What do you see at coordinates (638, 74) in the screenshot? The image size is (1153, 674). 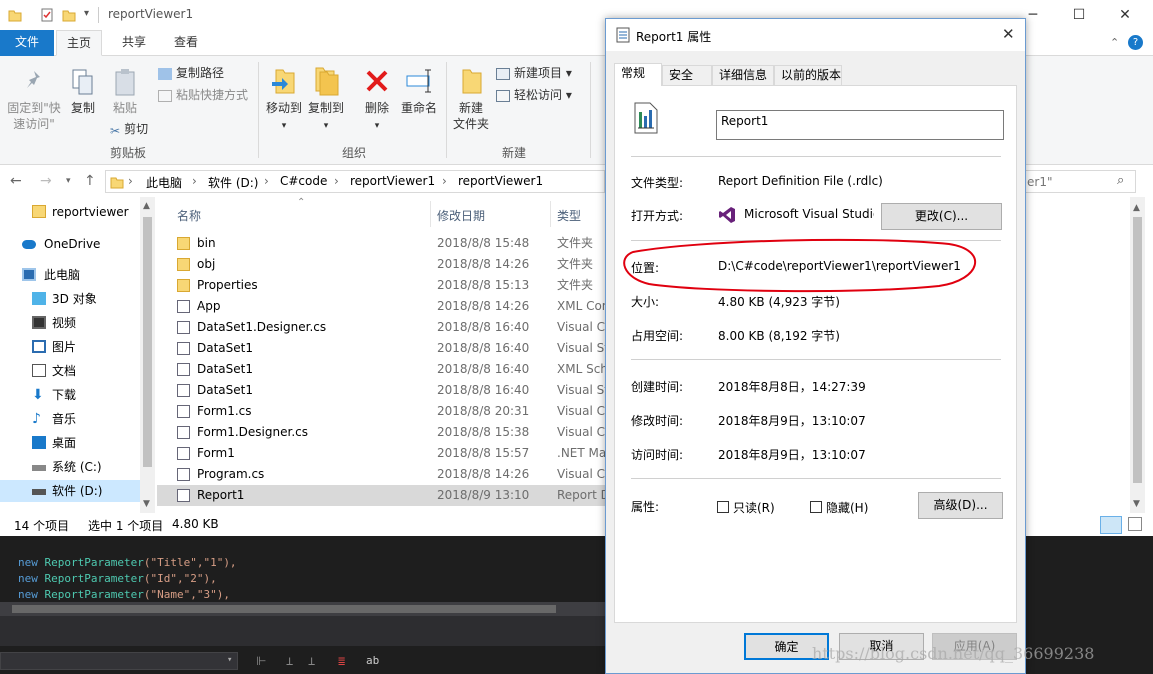 I see `tab-general: 常规` at bounding box center [638, 74].